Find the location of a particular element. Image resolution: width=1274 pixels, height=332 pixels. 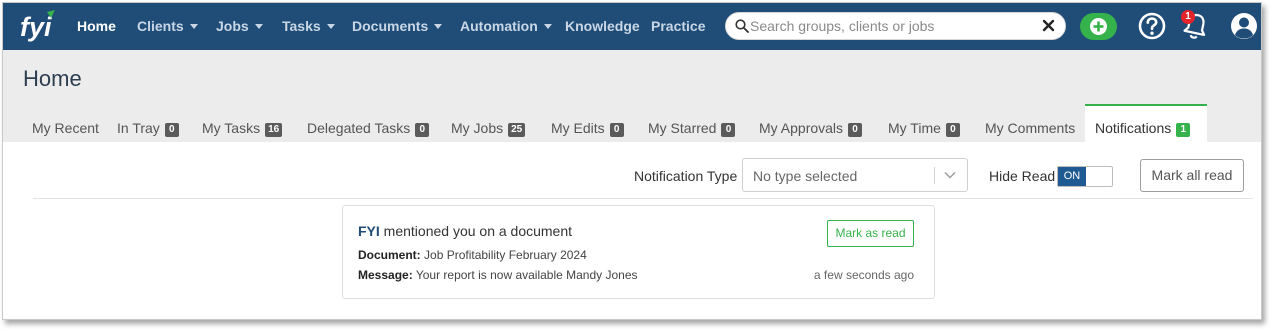

help-icon is located at coordinates (1152, 26).